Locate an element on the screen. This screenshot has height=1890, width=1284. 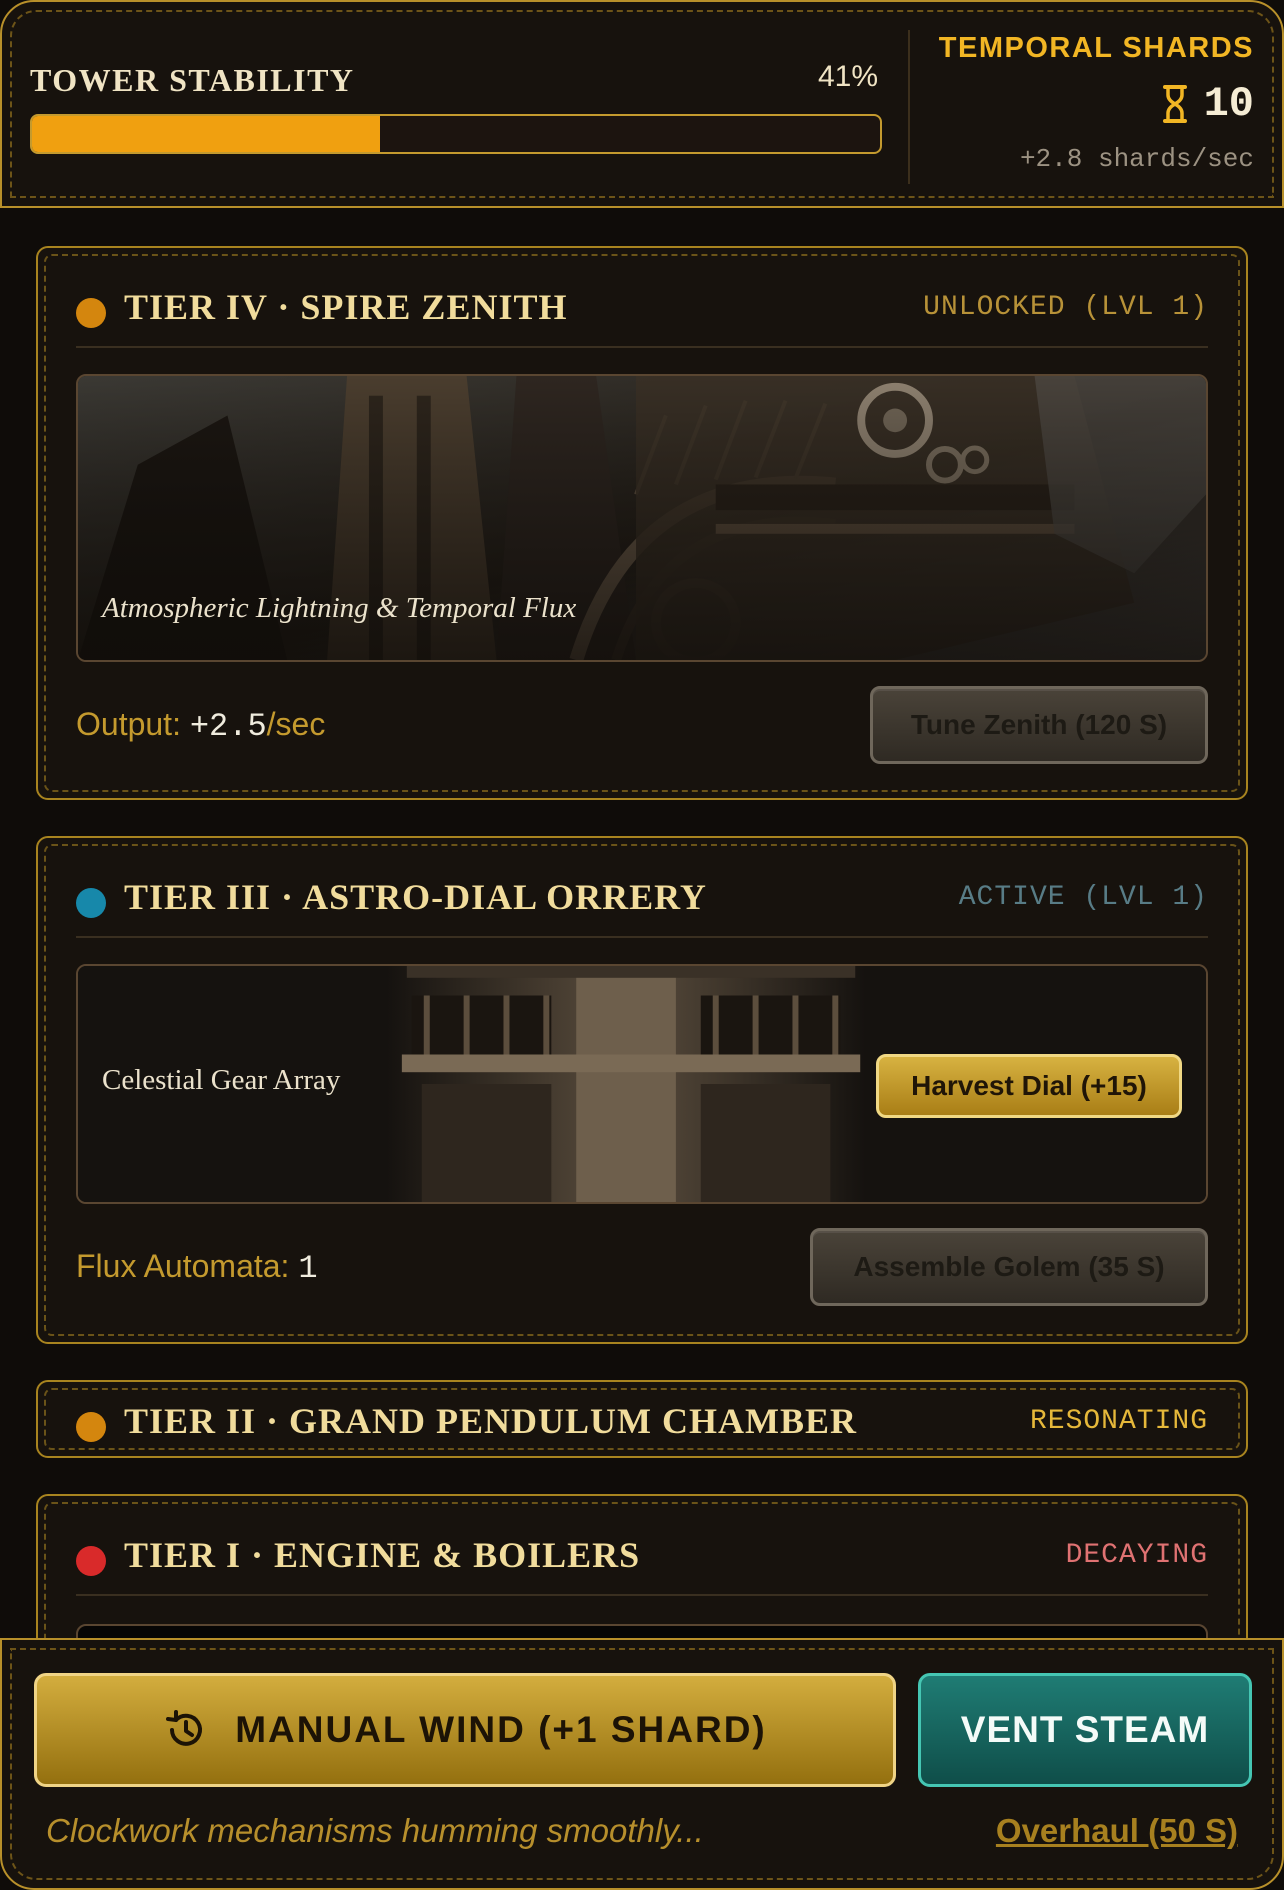
tier-title: TIER I · ENGINE & BOILERS is located at coordinates (382, 1555).